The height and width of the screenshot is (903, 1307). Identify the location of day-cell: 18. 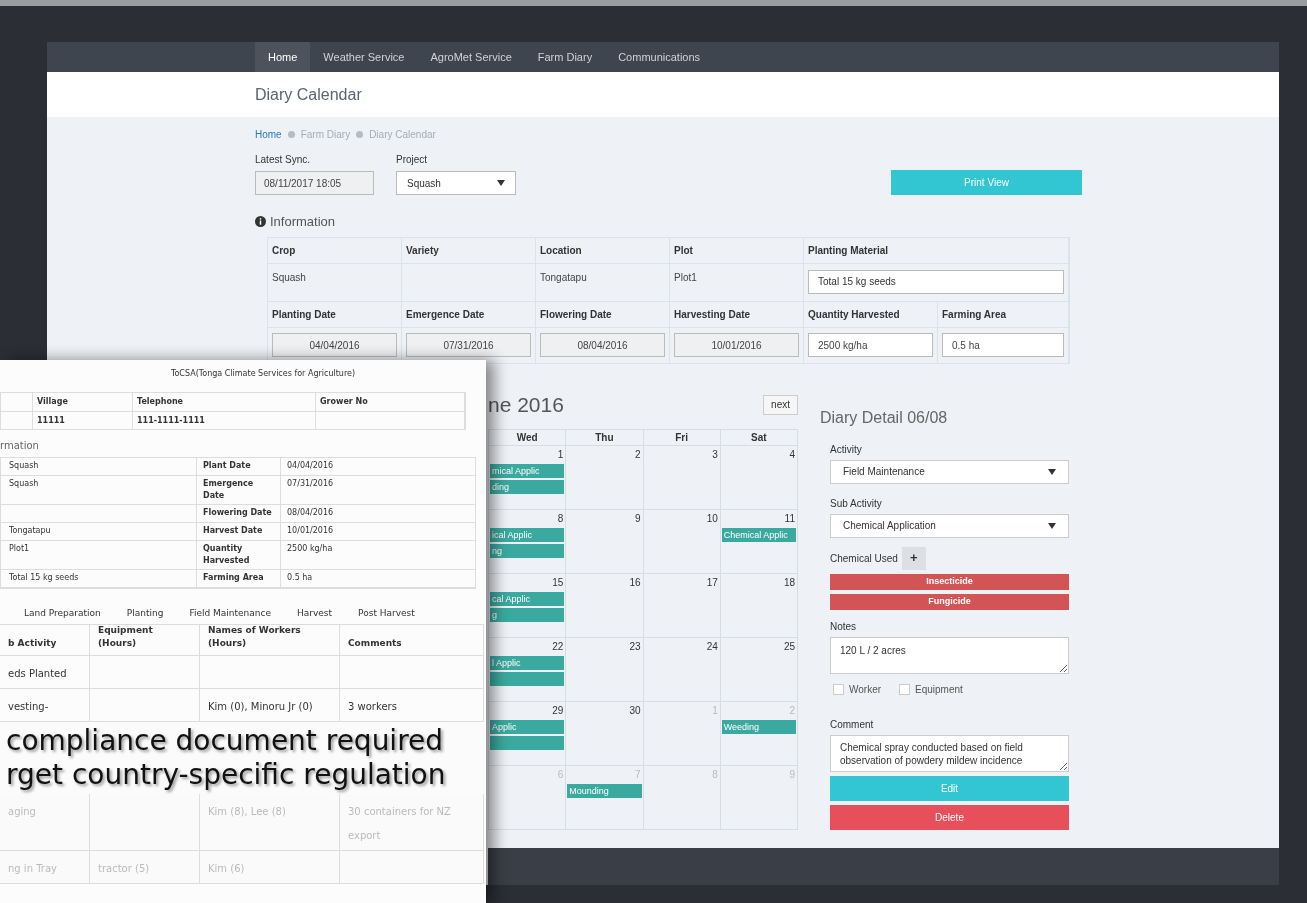
(759, 605).